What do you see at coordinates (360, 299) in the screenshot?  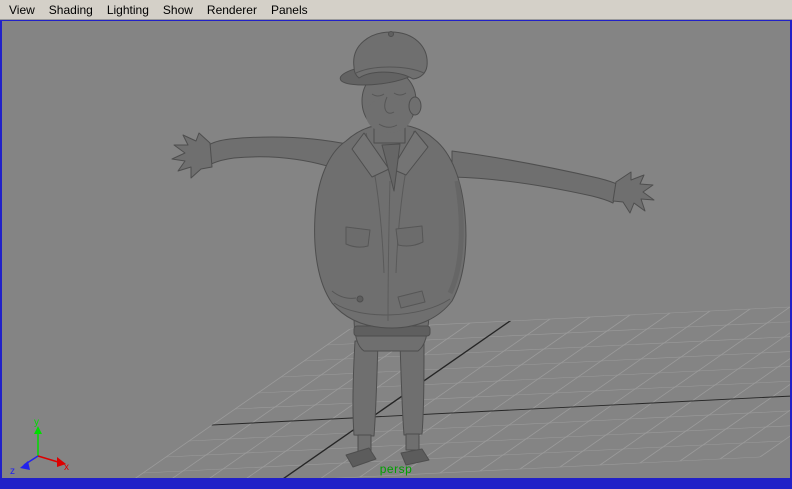 I see `character-button` at bounding box center [360, 299].